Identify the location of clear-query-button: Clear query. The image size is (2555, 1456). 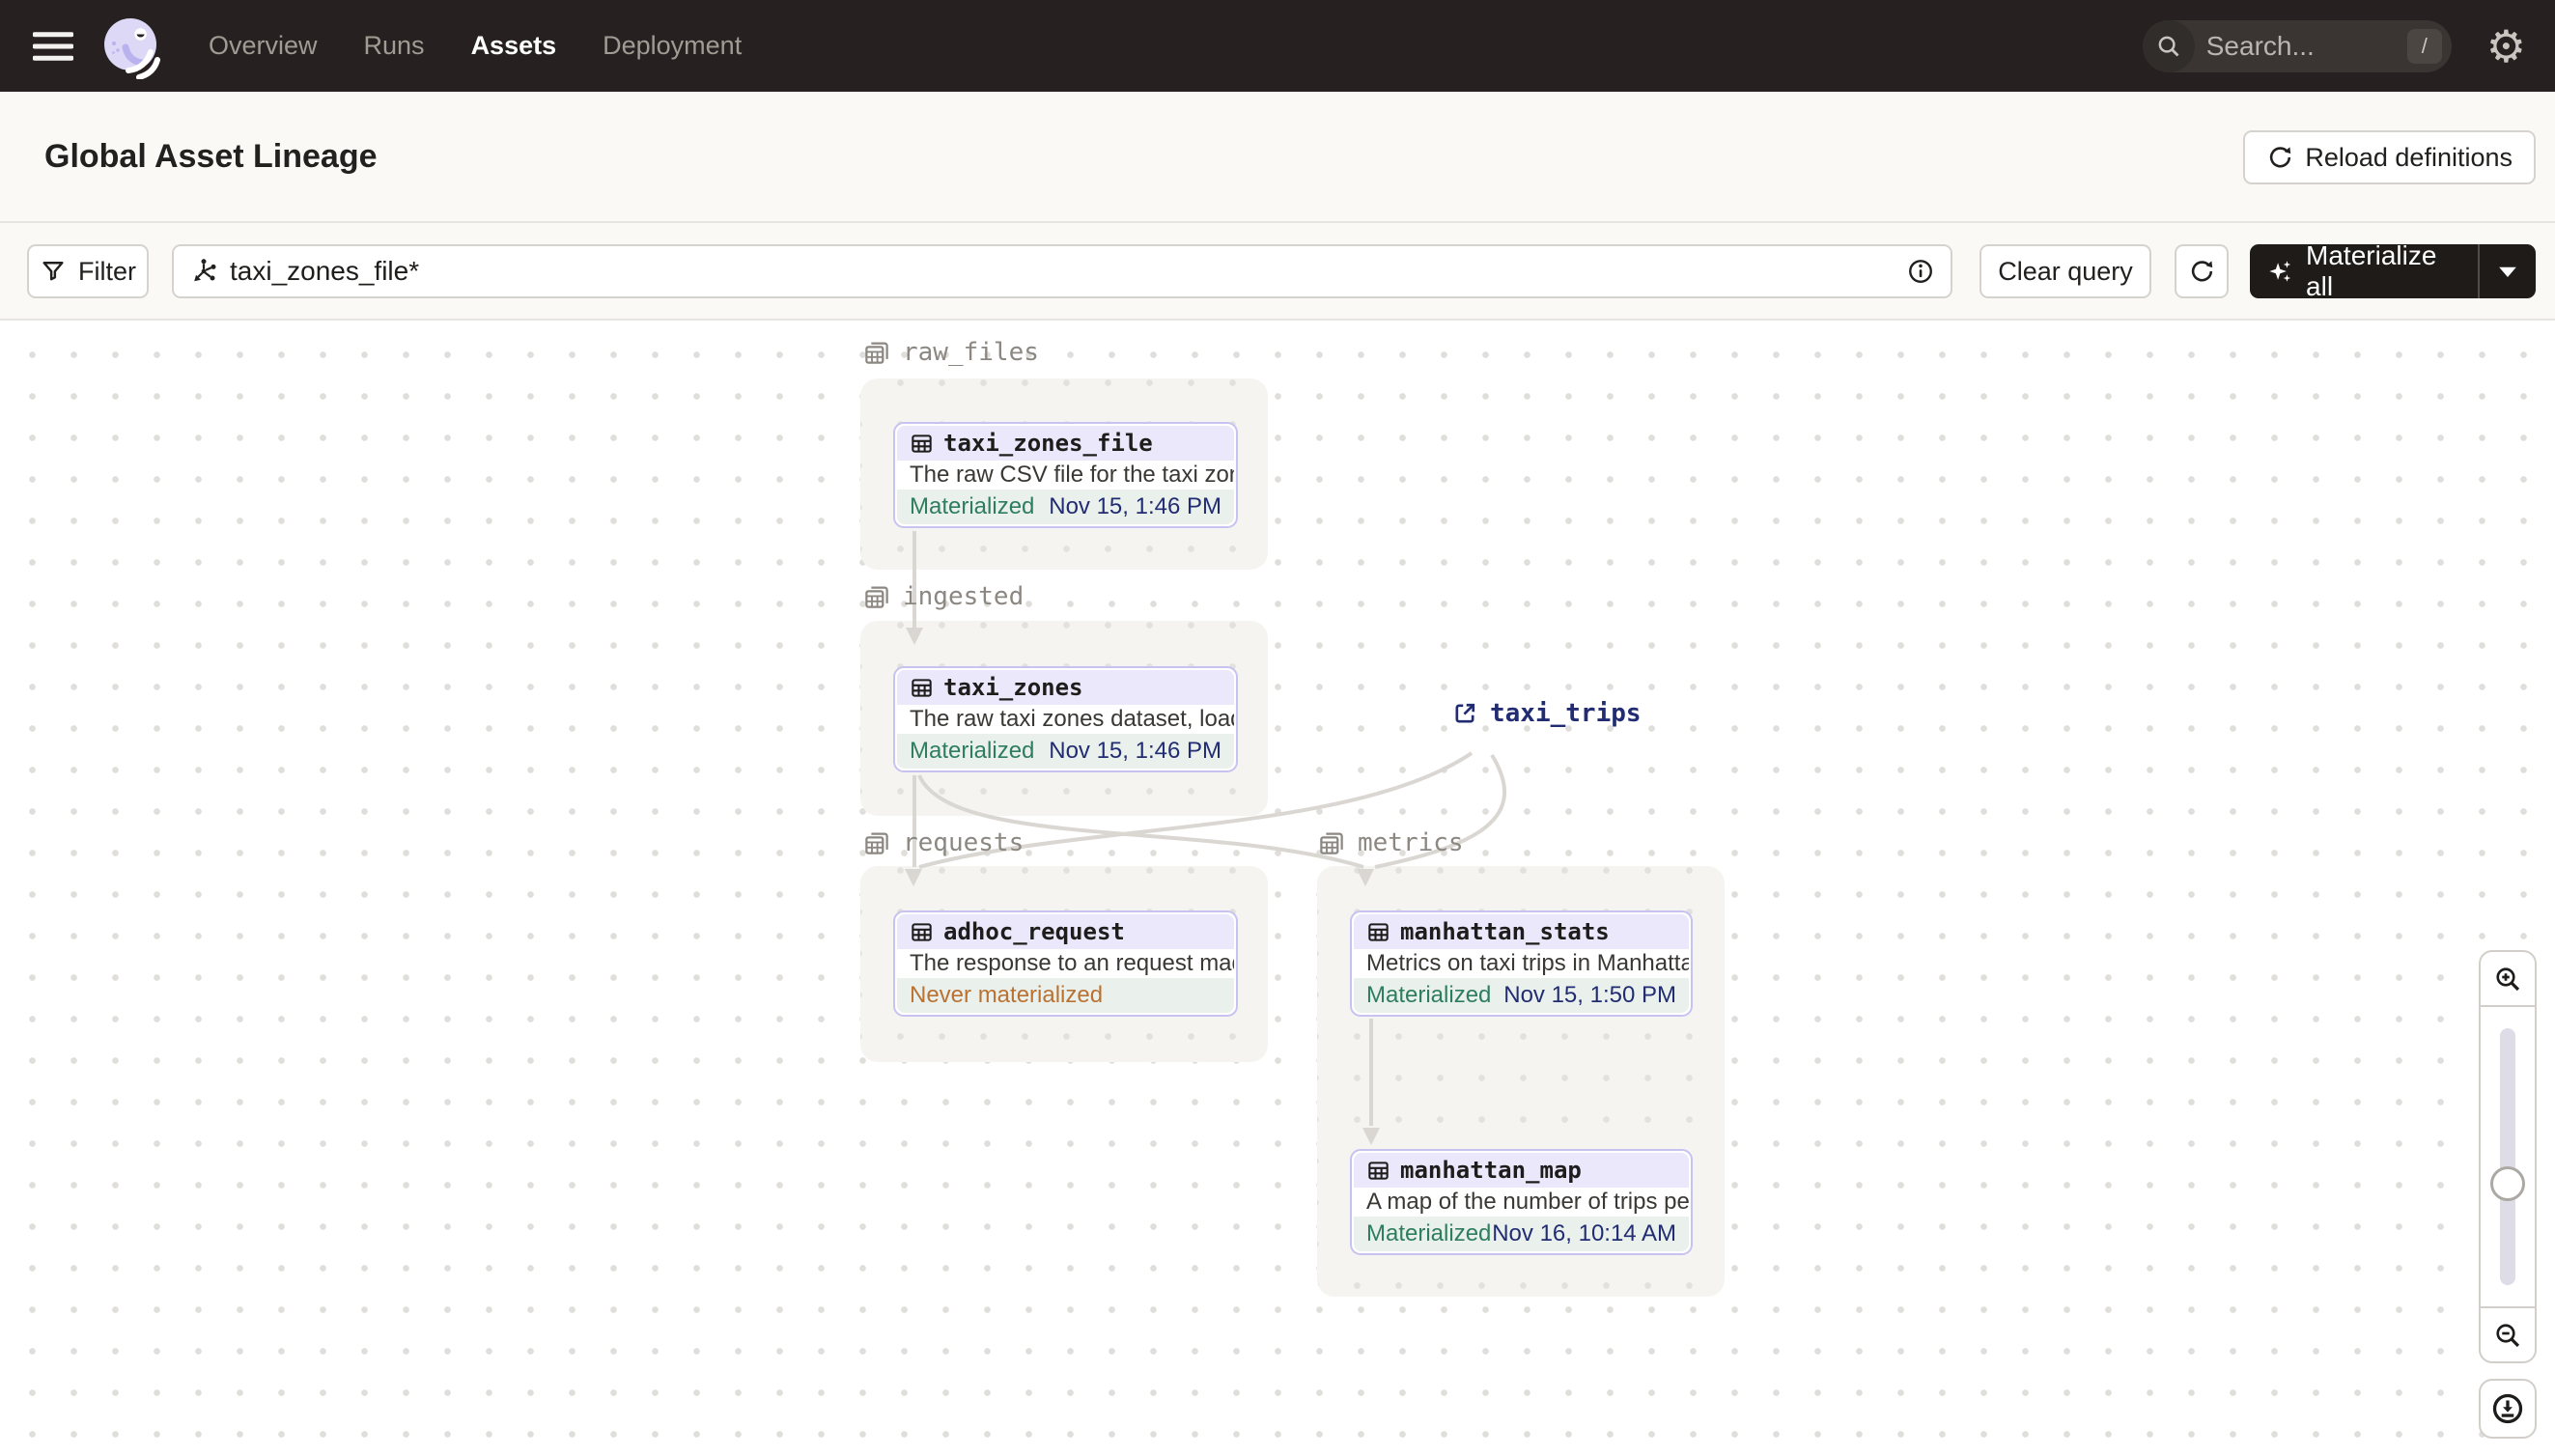
(2065, 271).